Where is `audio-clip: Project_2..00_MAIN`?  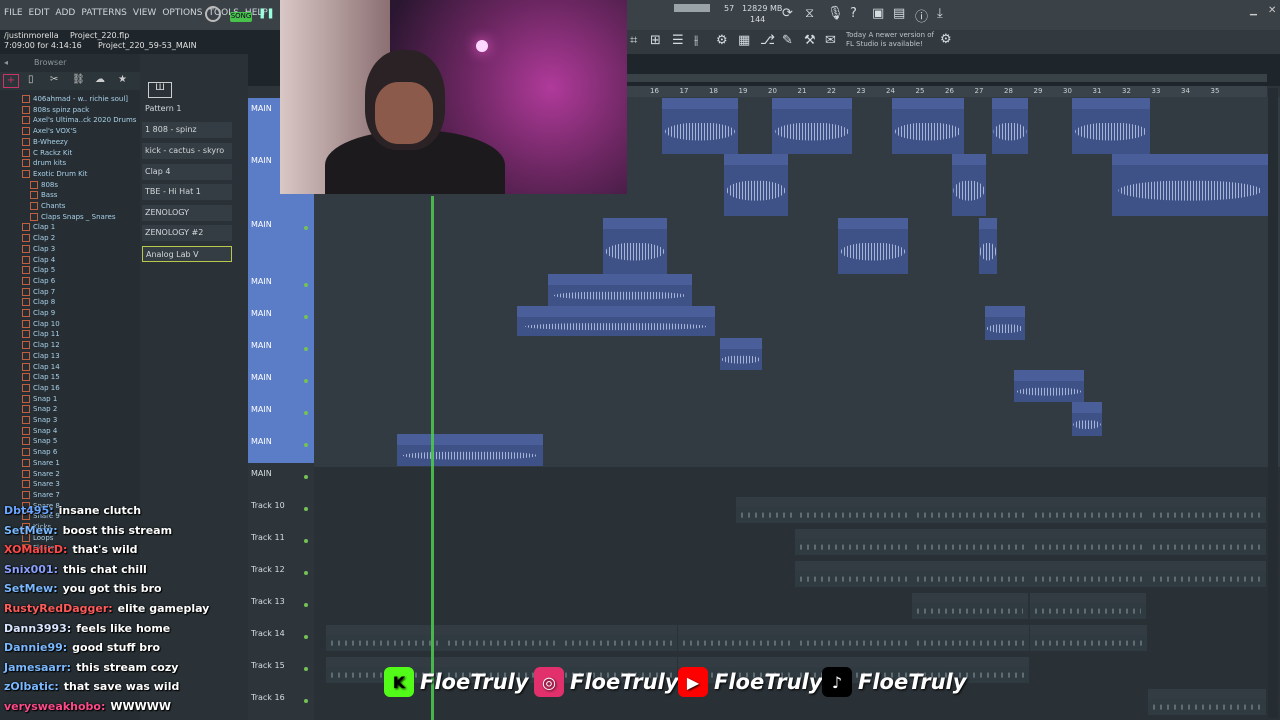
audio-clip: Project_2..00_MAIN is located at coordinates (700, 126).